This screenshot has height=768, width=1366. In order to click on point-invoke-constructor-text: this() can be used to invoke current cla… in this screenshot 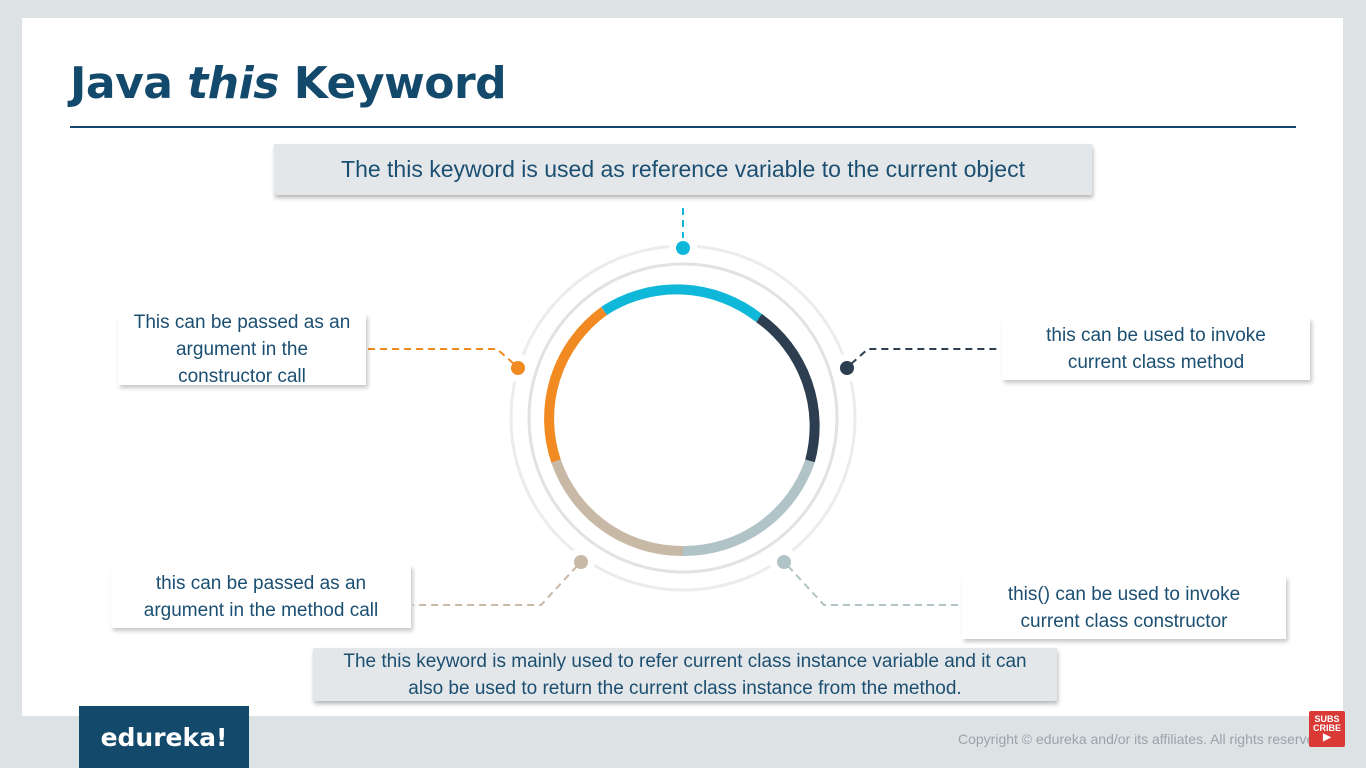, I will do `click(1124, 607)`.